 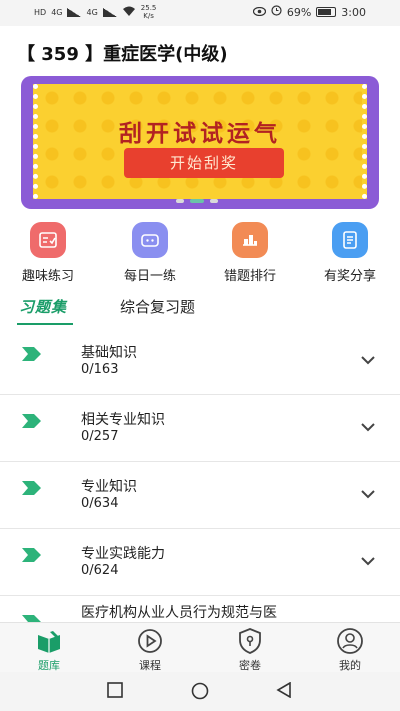 I want to click on quick-action-practice: 趣味练习, so click(x=48, y=253).